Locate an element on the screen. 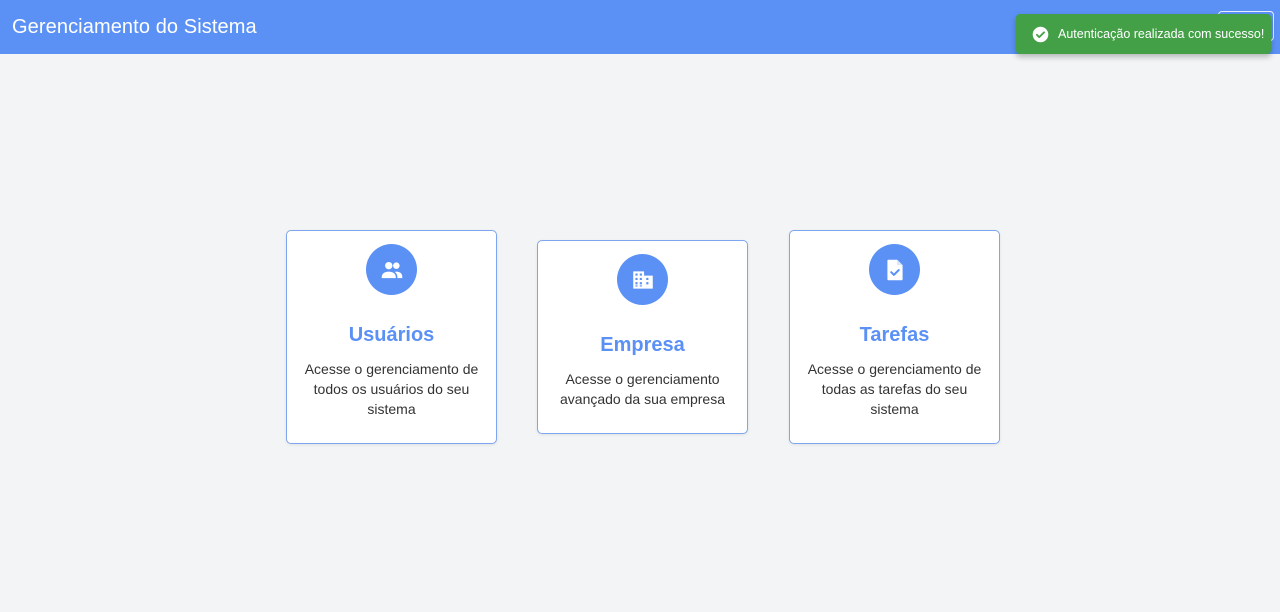  users-icon is located at coordinates (391, 269).